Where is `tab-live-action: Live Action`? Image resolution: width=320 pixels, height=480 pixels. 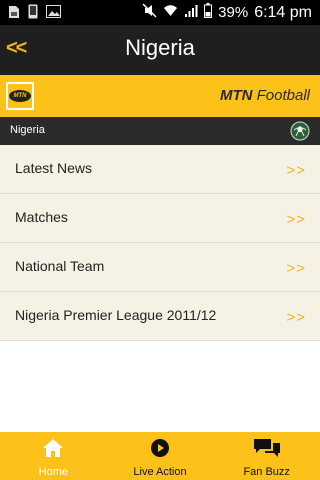
tab-live-action: Live Action is located at coordinates (160, 456).